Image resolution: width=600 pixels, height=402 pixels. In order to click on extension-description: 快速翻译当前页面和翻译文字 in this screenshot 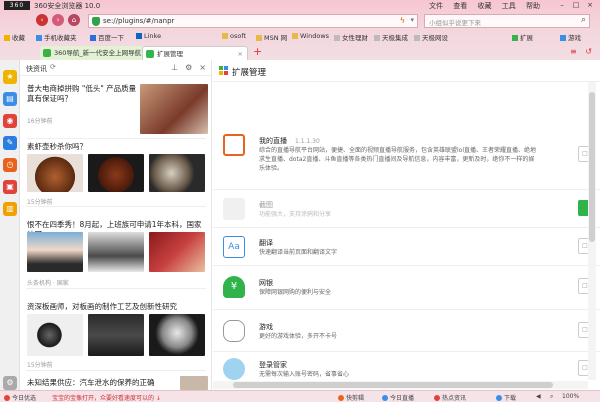, I will do `click(298, 252)`.